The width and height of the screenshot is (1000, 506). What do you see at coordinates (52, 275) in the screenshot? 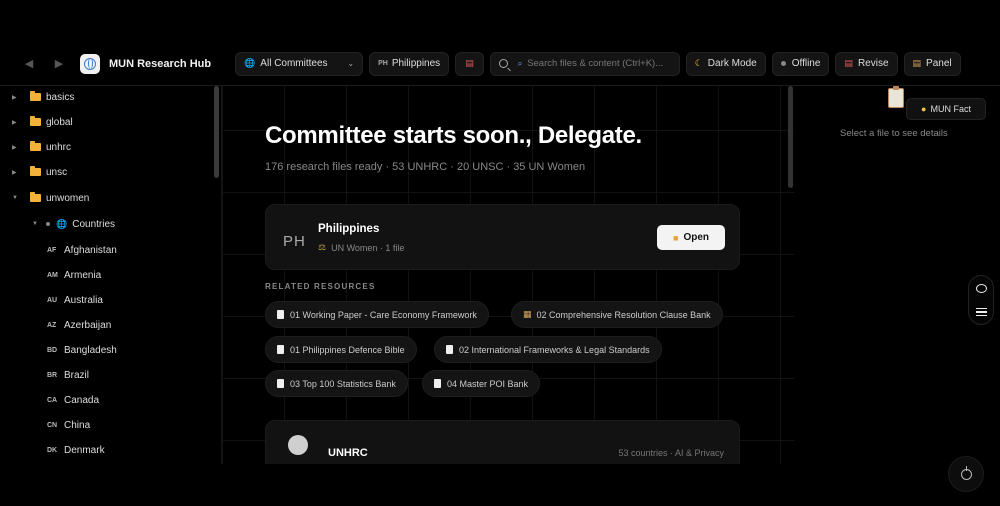
I see `country-code: AM` at bounding box center [52, 275].